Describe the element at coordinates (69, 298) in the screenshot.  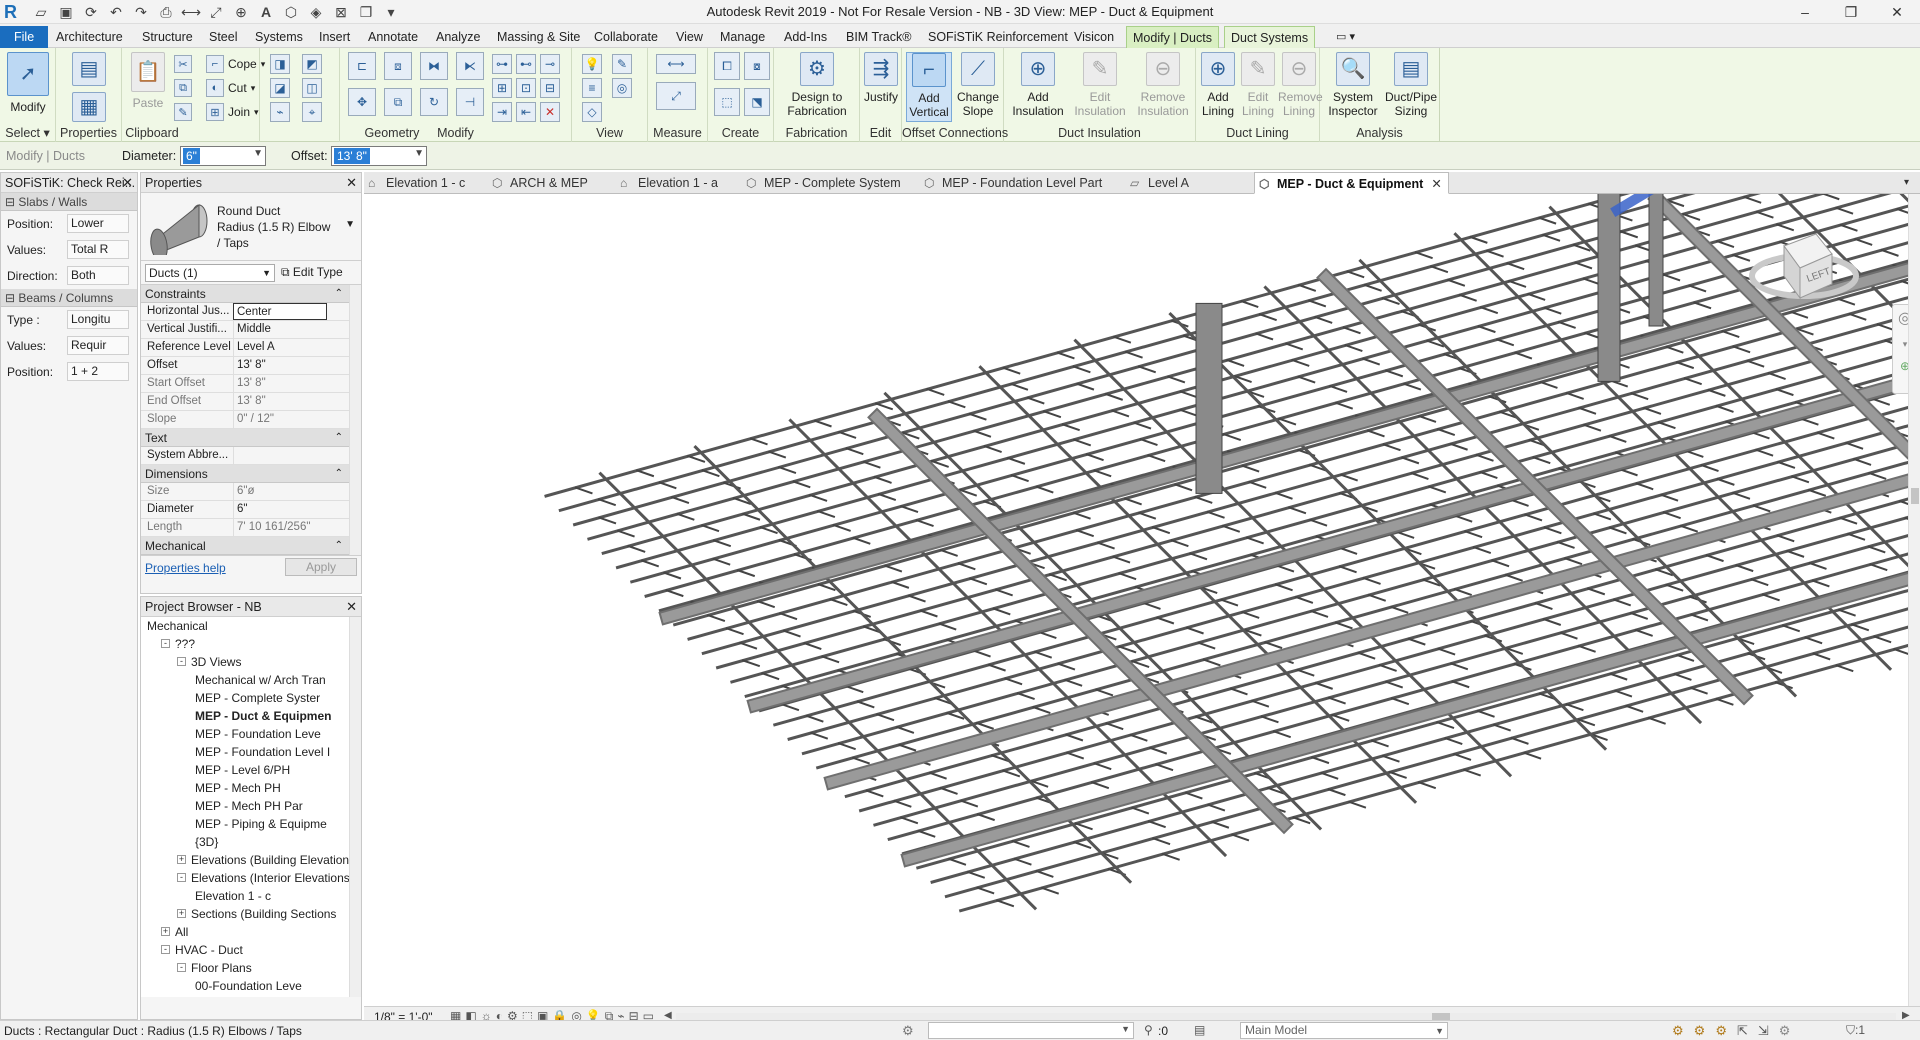
I see `beams-columns-section: ⊟ Beams / Columns` at that location.